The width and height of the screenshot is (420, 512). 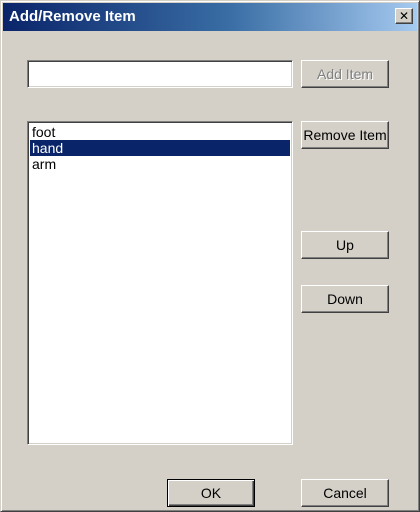 What do you see at coordinates (211, 493) in the screenshot?
I see `ok-button: OK` at bounding box center [211, 493].